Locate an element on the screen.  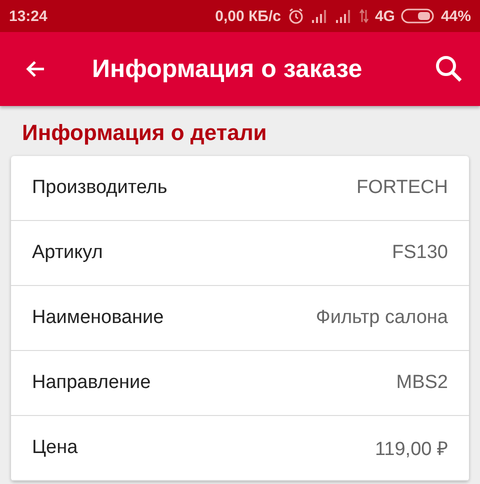
field-label: Направление is located at coordinates (91, 383).